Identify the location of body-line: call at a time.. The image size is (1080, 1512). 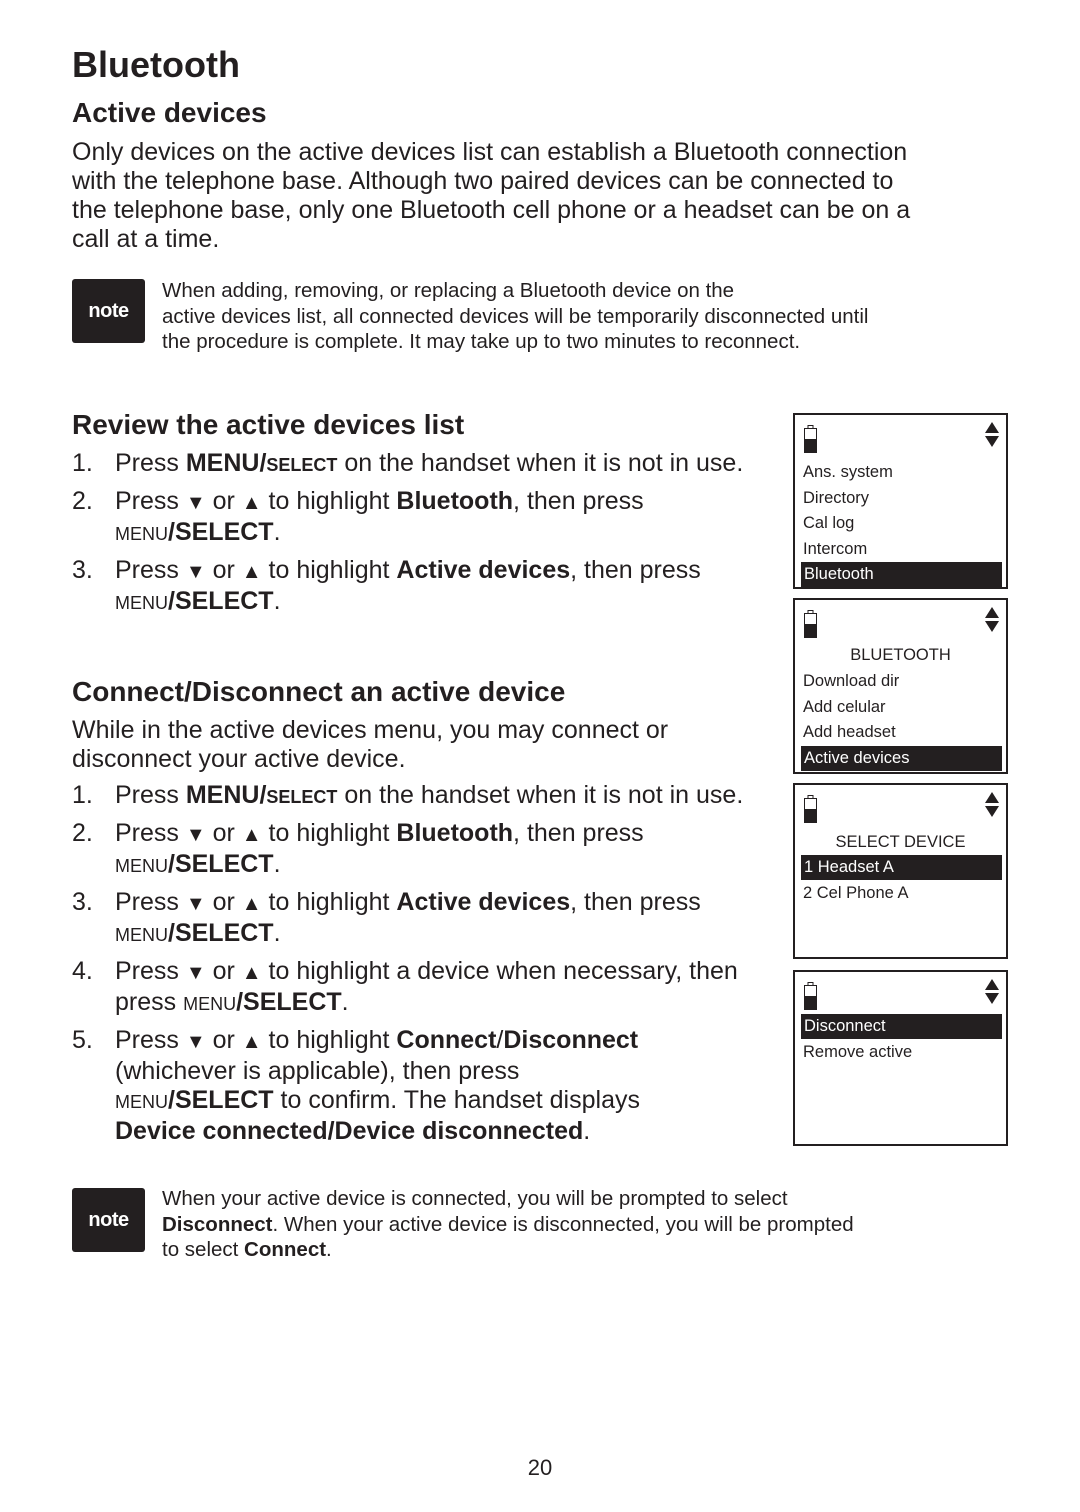
(146, 239).